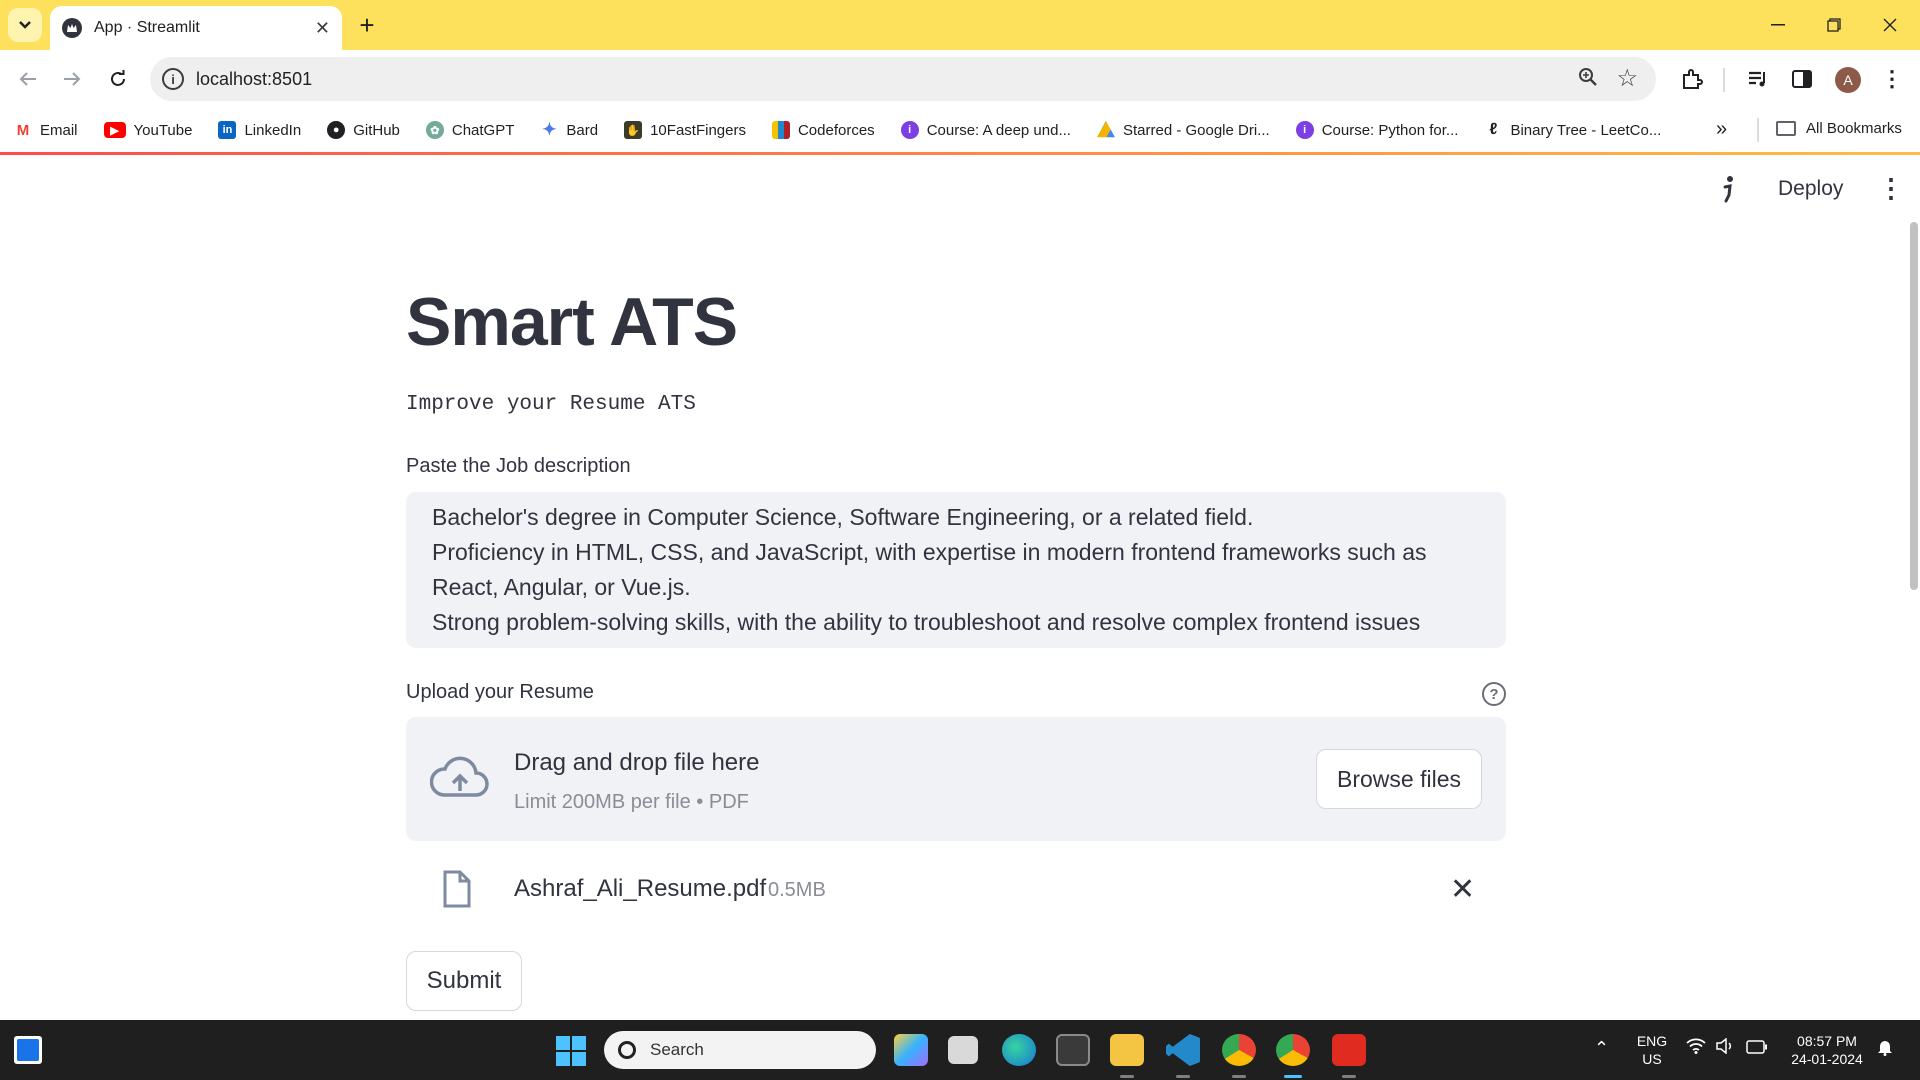 This screenshot has height=1080, width=1920. What do you see at coordinates (59, 130) in the screenshot?
I see `bookmark-label: Email` at bounding box center [59, 130].